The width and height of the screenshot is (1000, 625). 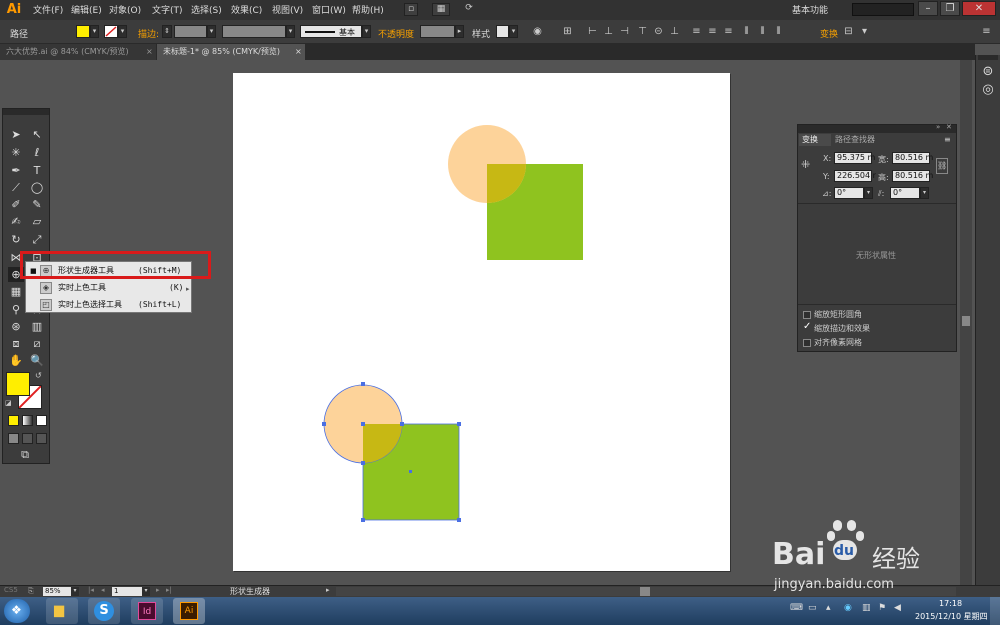 What do you see at coordinates (26, 112) in the screenshot?
I see `tools-panel-grip` at bounding box center [26, 112].